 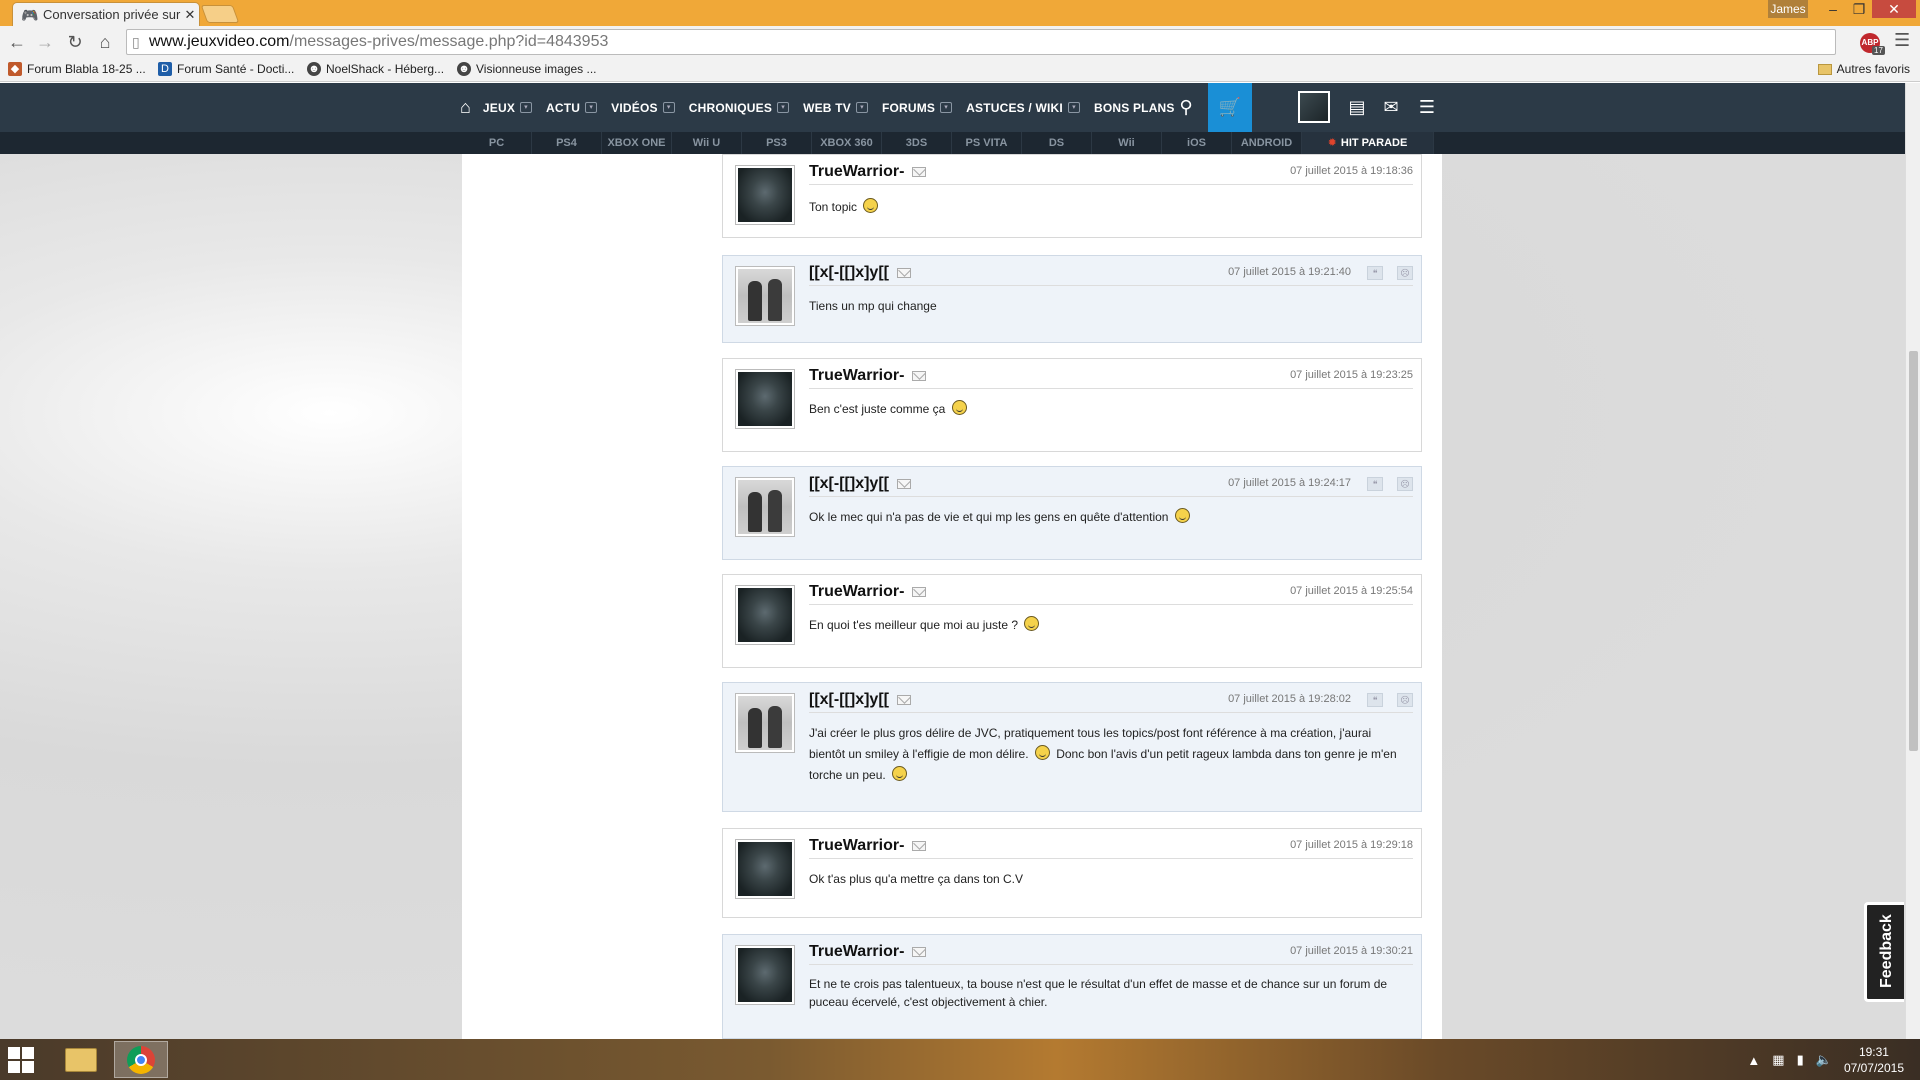 I want to click on action-center-icon: ▦, so click(x=1778, y=1060).